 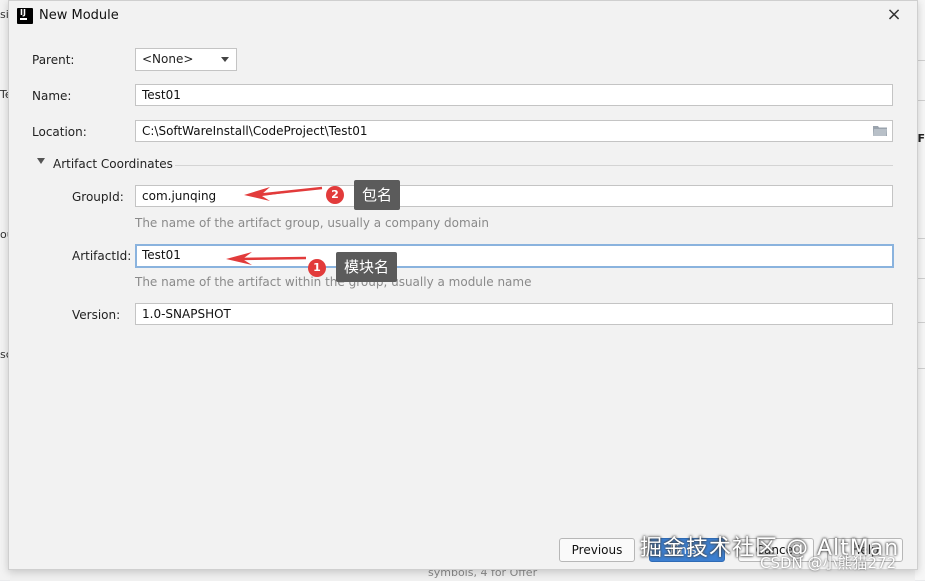 I want to click on version-label: Version:, so click(x=96, y=315).